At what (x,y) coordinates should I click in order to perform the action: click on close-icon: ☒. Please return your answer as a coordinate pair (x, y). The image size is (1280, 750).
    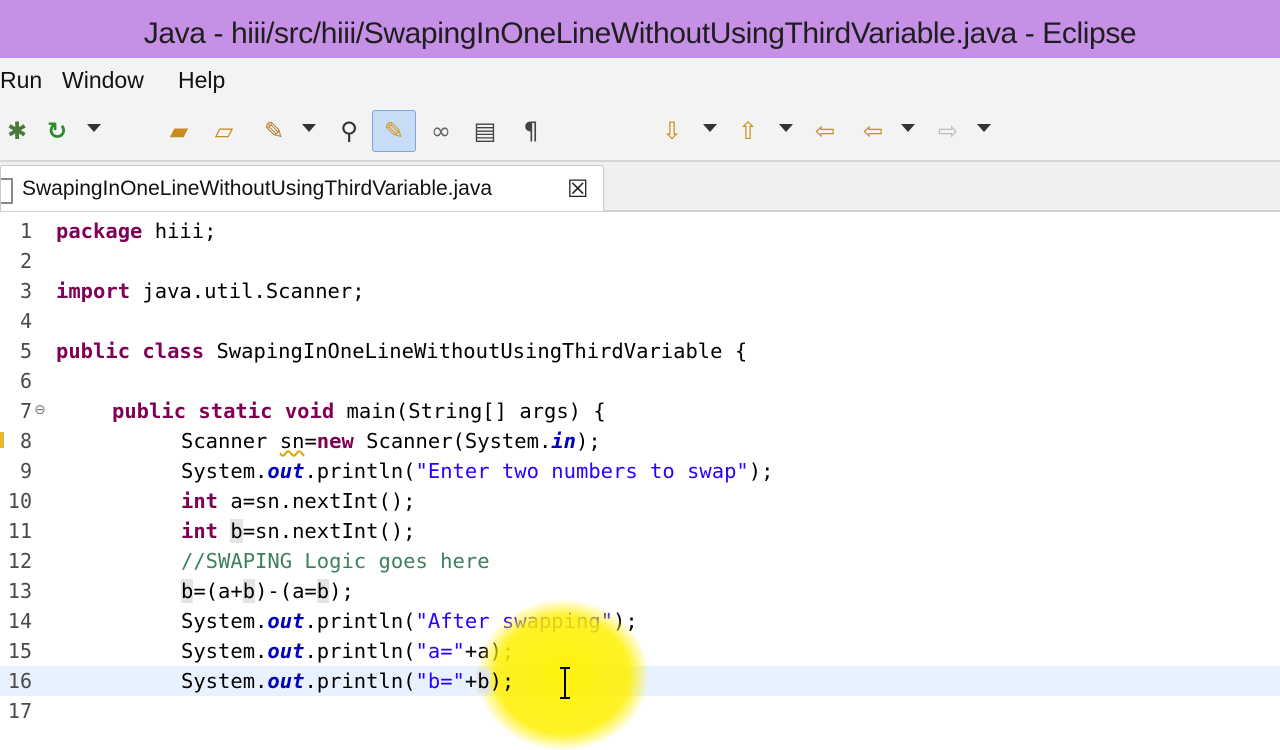
    Looking at the image, I should click on (578, 189).